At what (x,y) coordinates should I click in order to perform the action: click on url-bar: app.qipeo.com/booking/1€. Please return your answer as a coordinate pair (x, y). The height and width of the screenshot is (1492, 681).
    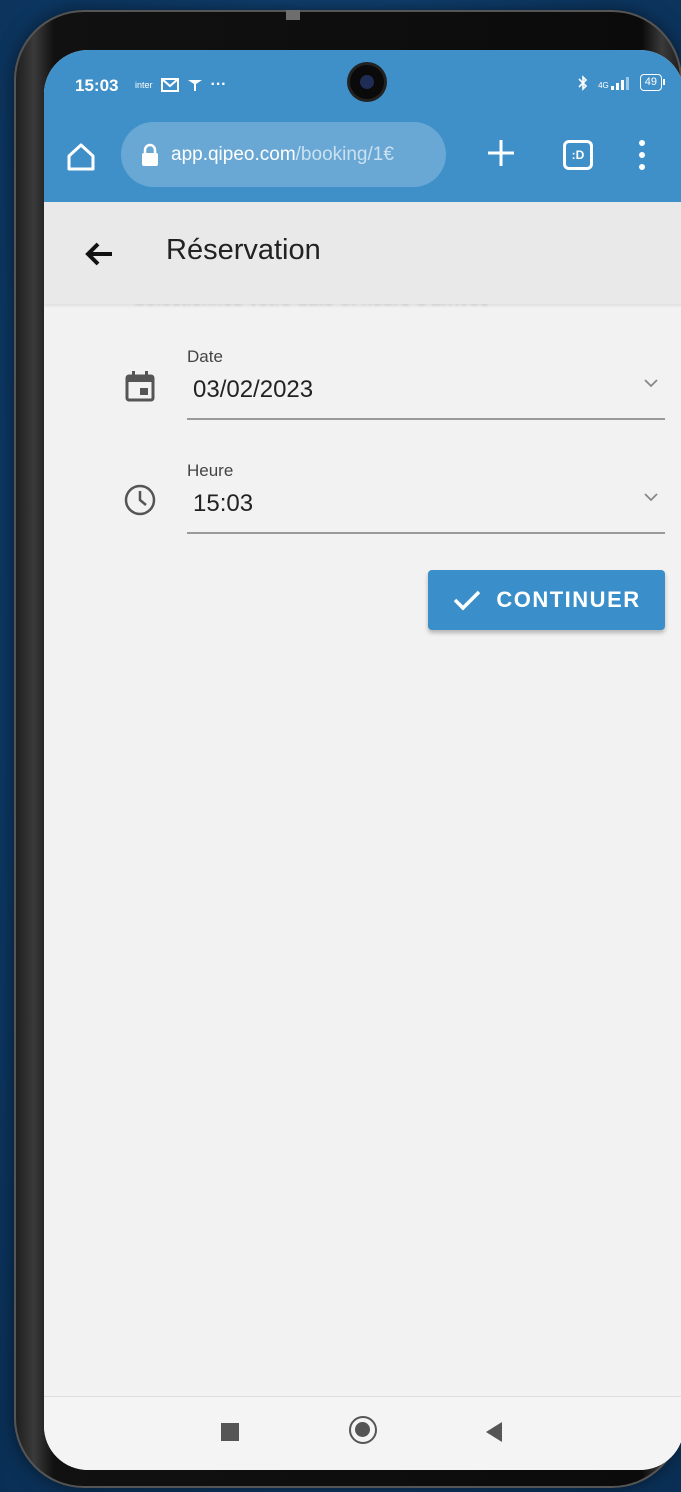
    Looking at the image, I should click on (283, 154).